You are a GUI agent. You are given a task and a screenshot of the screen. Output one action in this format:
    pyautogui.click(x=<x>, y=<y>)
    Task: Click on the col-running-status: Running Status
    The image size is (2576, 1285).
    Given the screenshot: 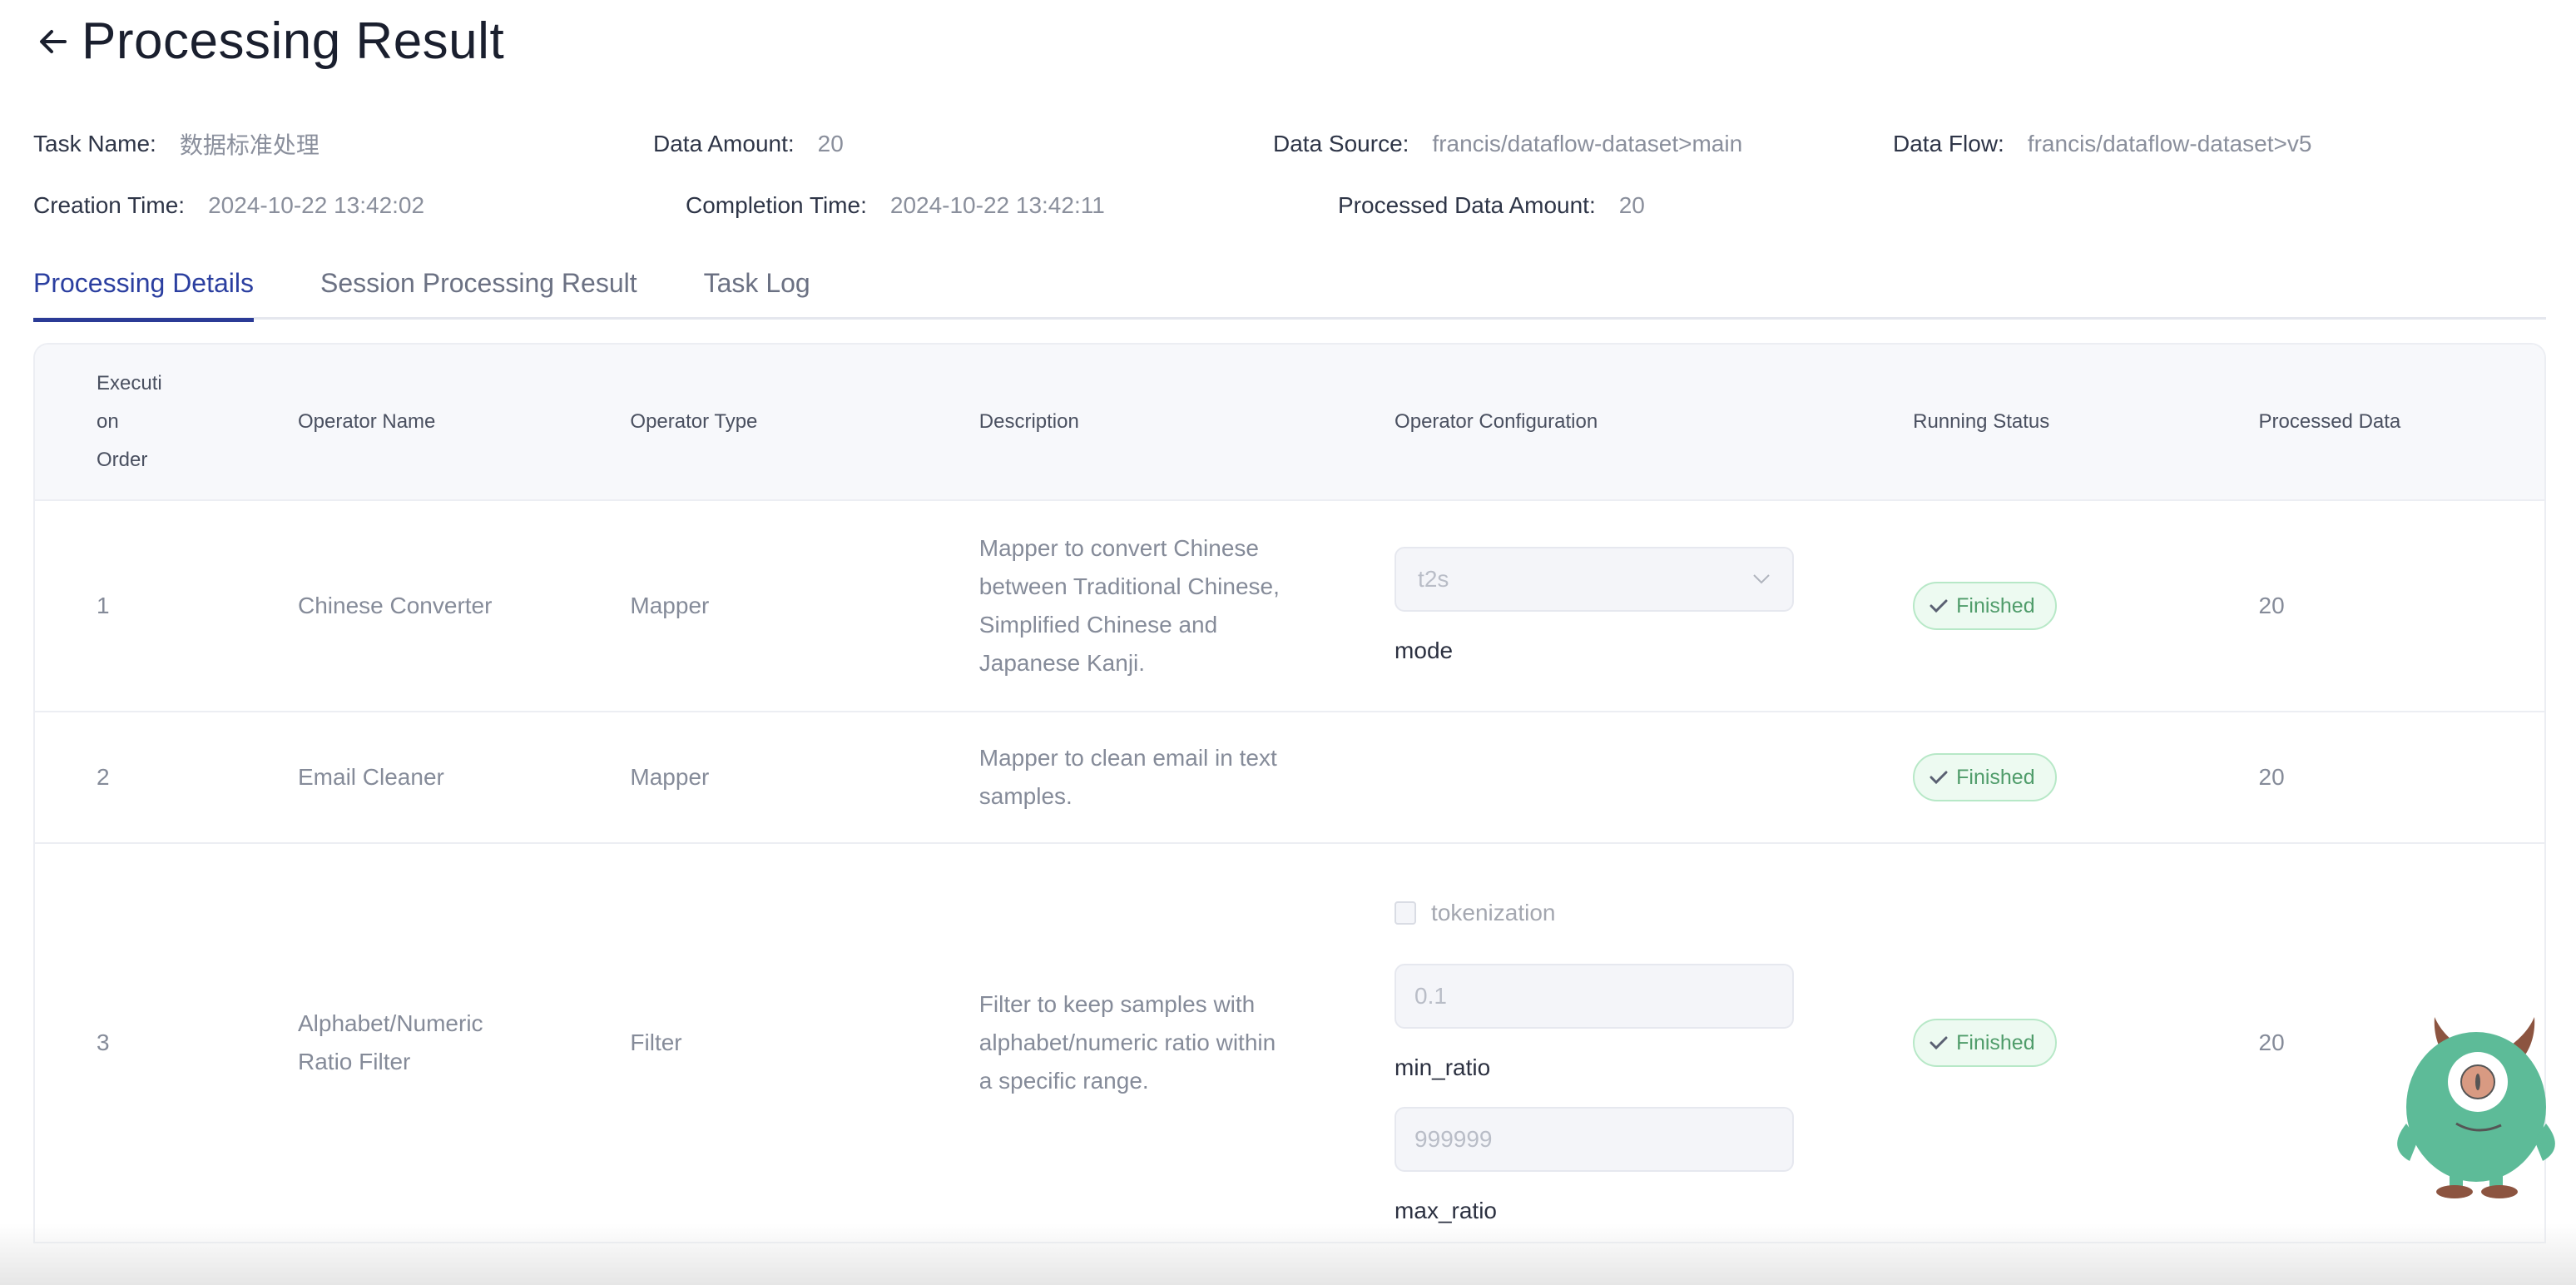 What is the action you would take?
    pyautogui.click(x=1981, y=421)
    